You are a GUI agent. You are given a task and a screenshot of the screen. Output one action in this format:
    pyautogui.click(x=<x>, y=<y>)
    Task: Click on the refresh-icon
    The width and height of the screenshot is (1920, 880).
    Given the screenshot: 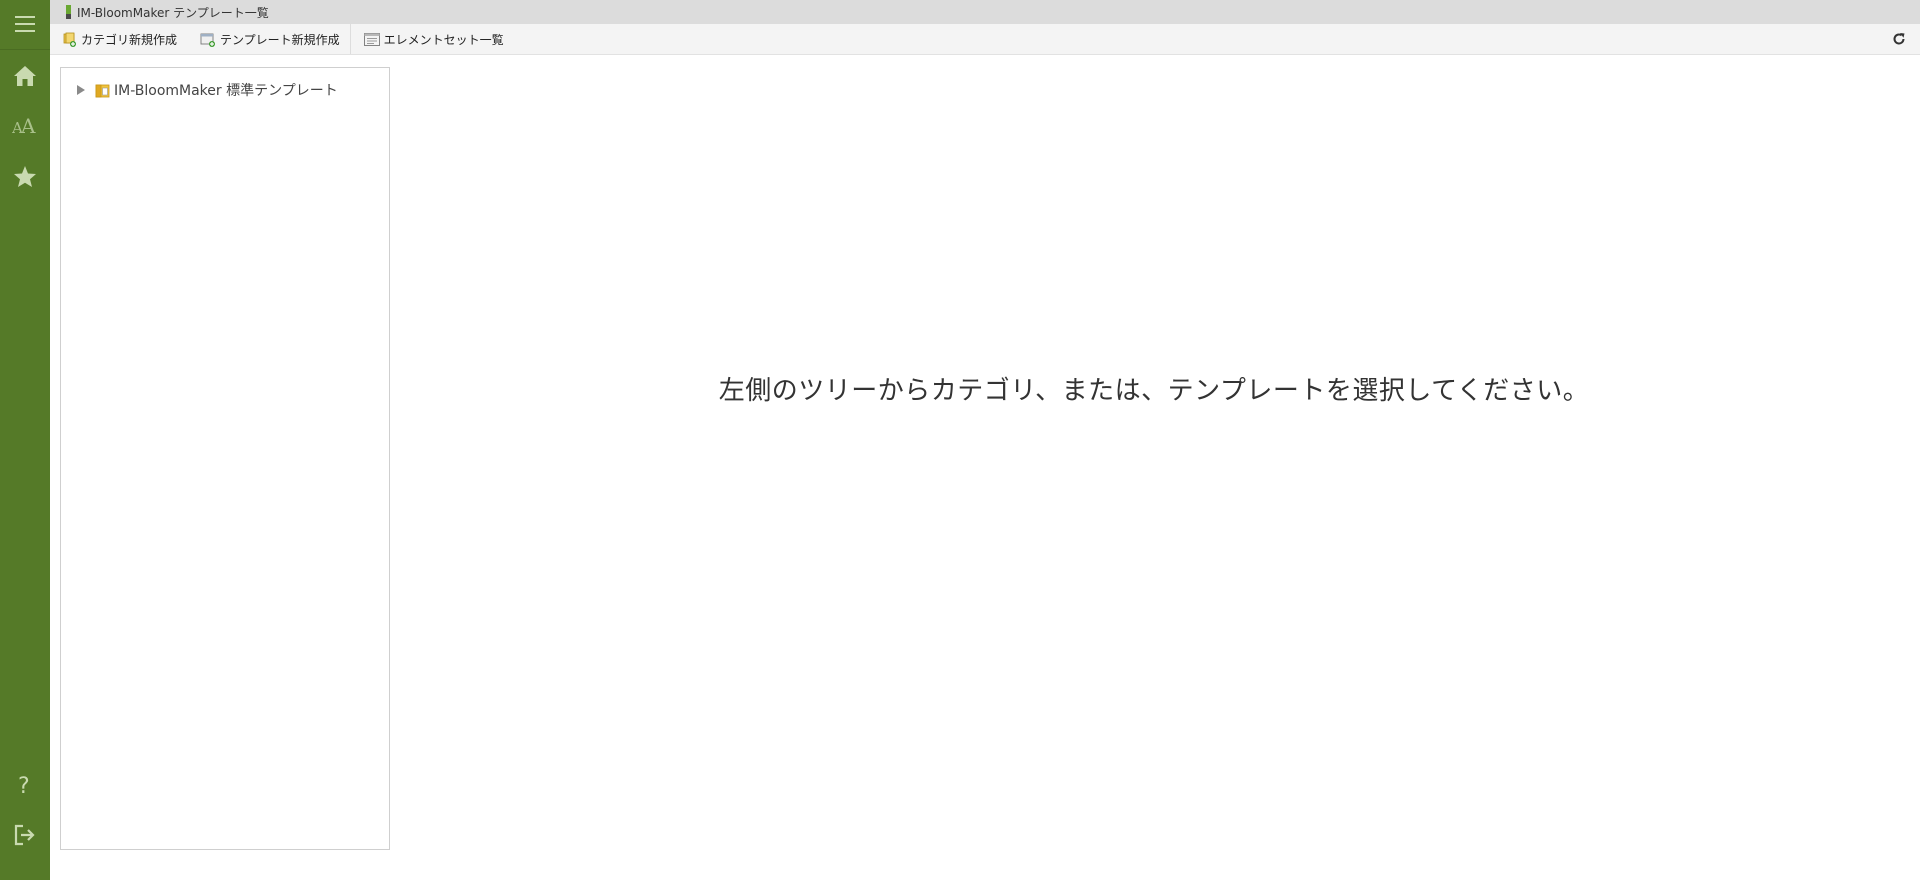 What is the action you would take?
    pyautogui.click(x=1899, y=40)
    